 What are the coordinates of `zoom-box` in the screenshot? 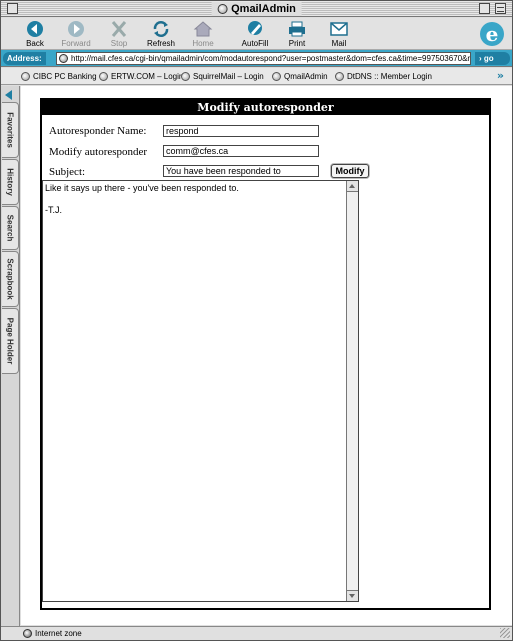 It's located at (484, 8).